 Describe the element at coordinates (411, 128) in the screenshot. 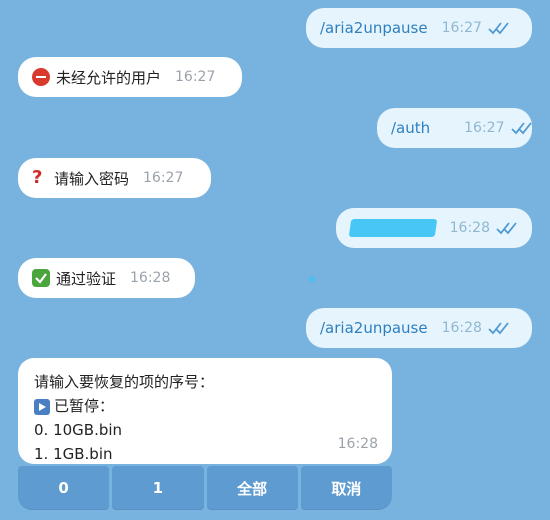

I see `message-text: /auth` at that location.